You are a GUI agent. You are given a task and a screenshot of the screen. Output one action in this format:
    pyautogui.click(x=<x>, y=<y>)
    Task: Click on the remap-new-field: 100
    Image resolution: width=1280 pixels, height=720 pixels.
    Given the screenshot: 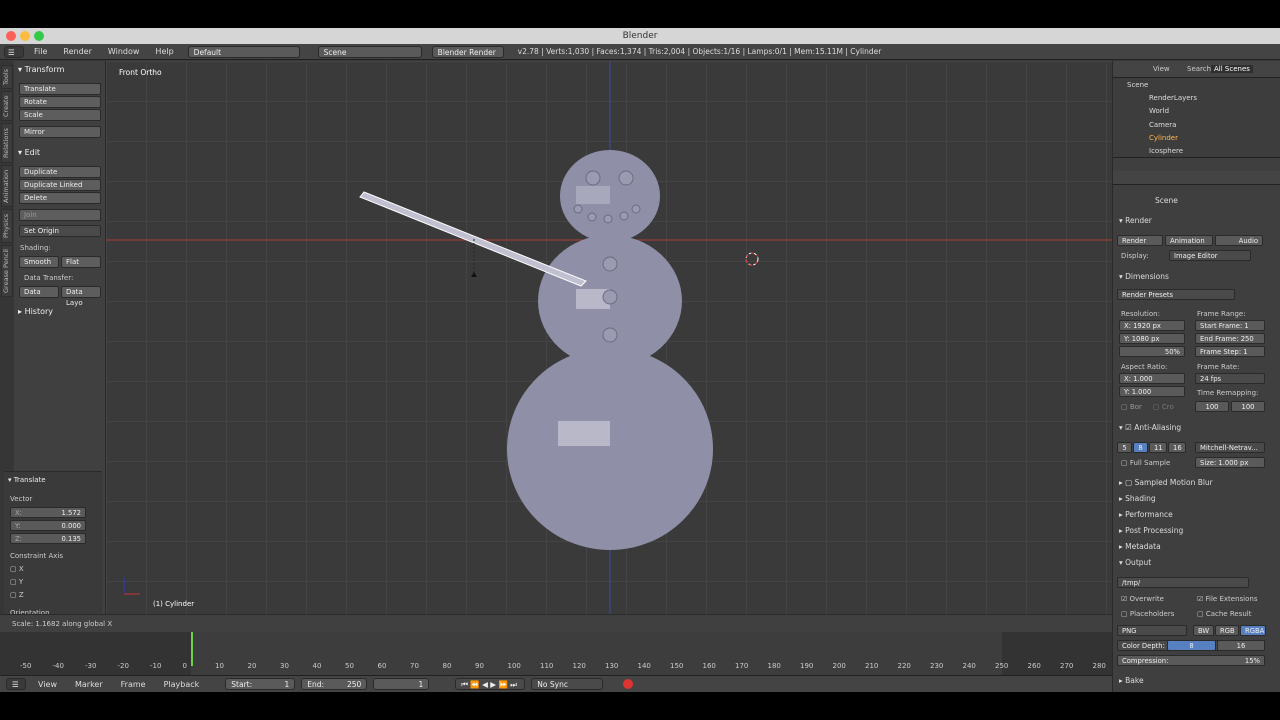 What is the action you would take?
    pyautogui.click(x=1248, y=406)
    